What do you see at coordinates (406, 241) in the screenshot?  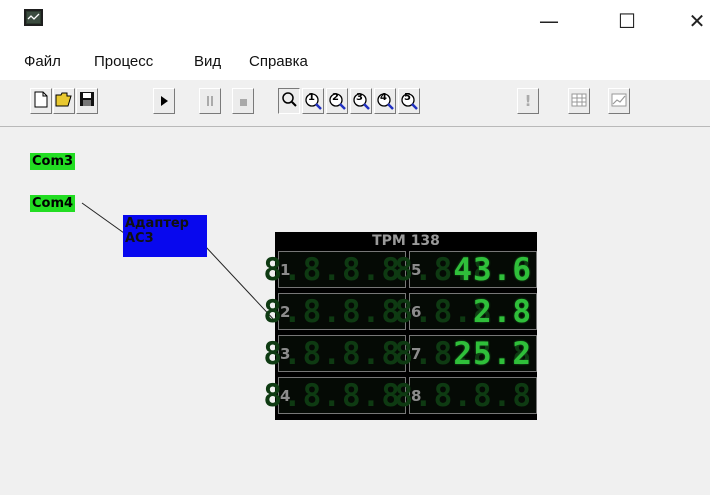 I see `device-title: ТРМ 138` at bounding box center [406, 241].